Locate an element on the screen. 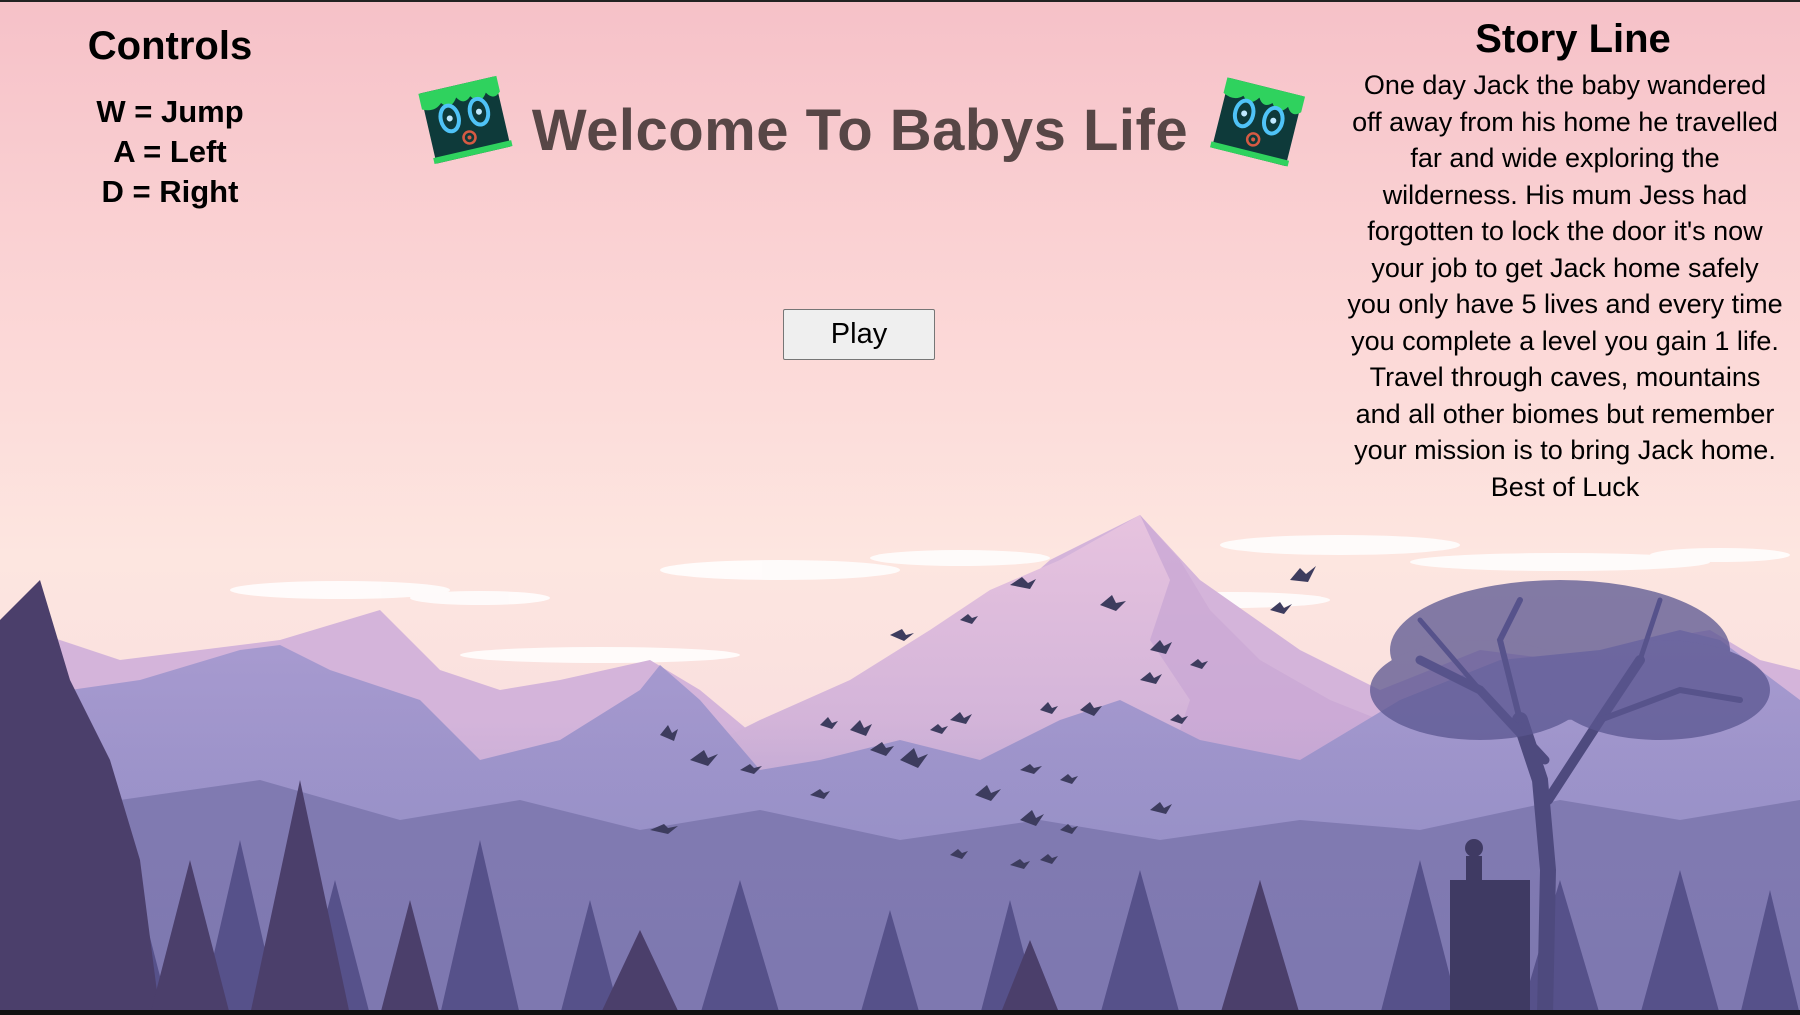  control-right: D = Right is located at coordinates (170, 191).